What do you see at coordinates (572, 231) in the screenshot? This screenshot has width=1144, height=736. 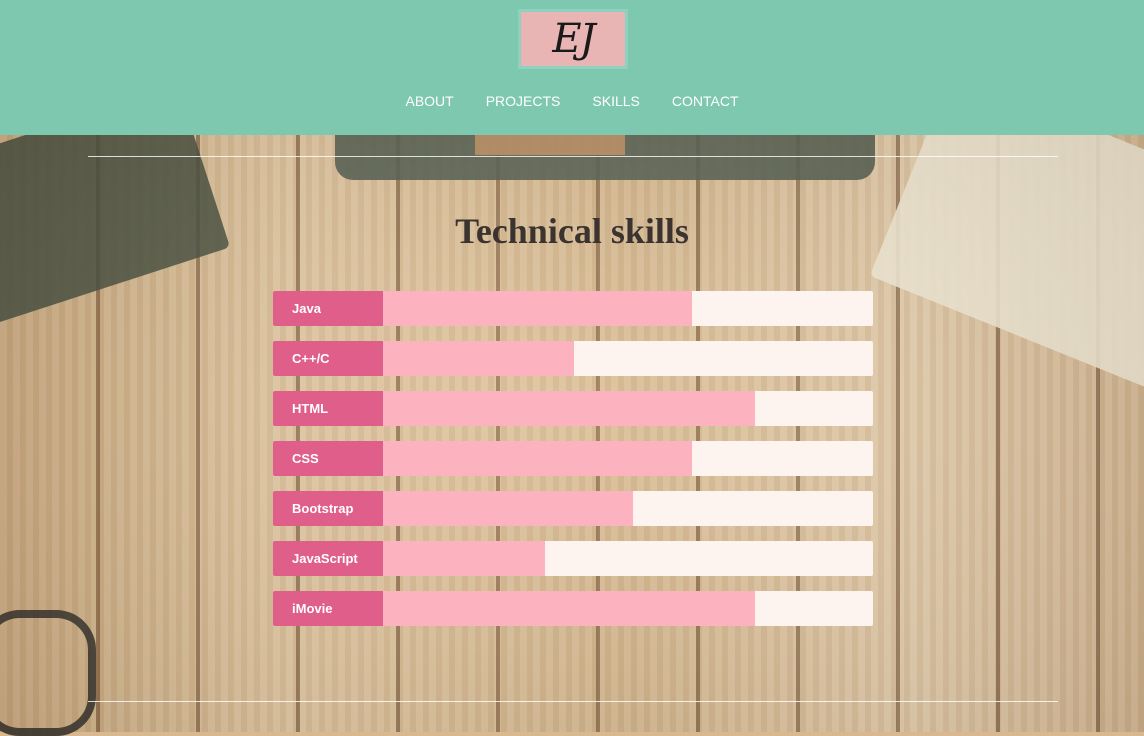 I see `section-title: Technical skills` at bounding box center [572, 231].